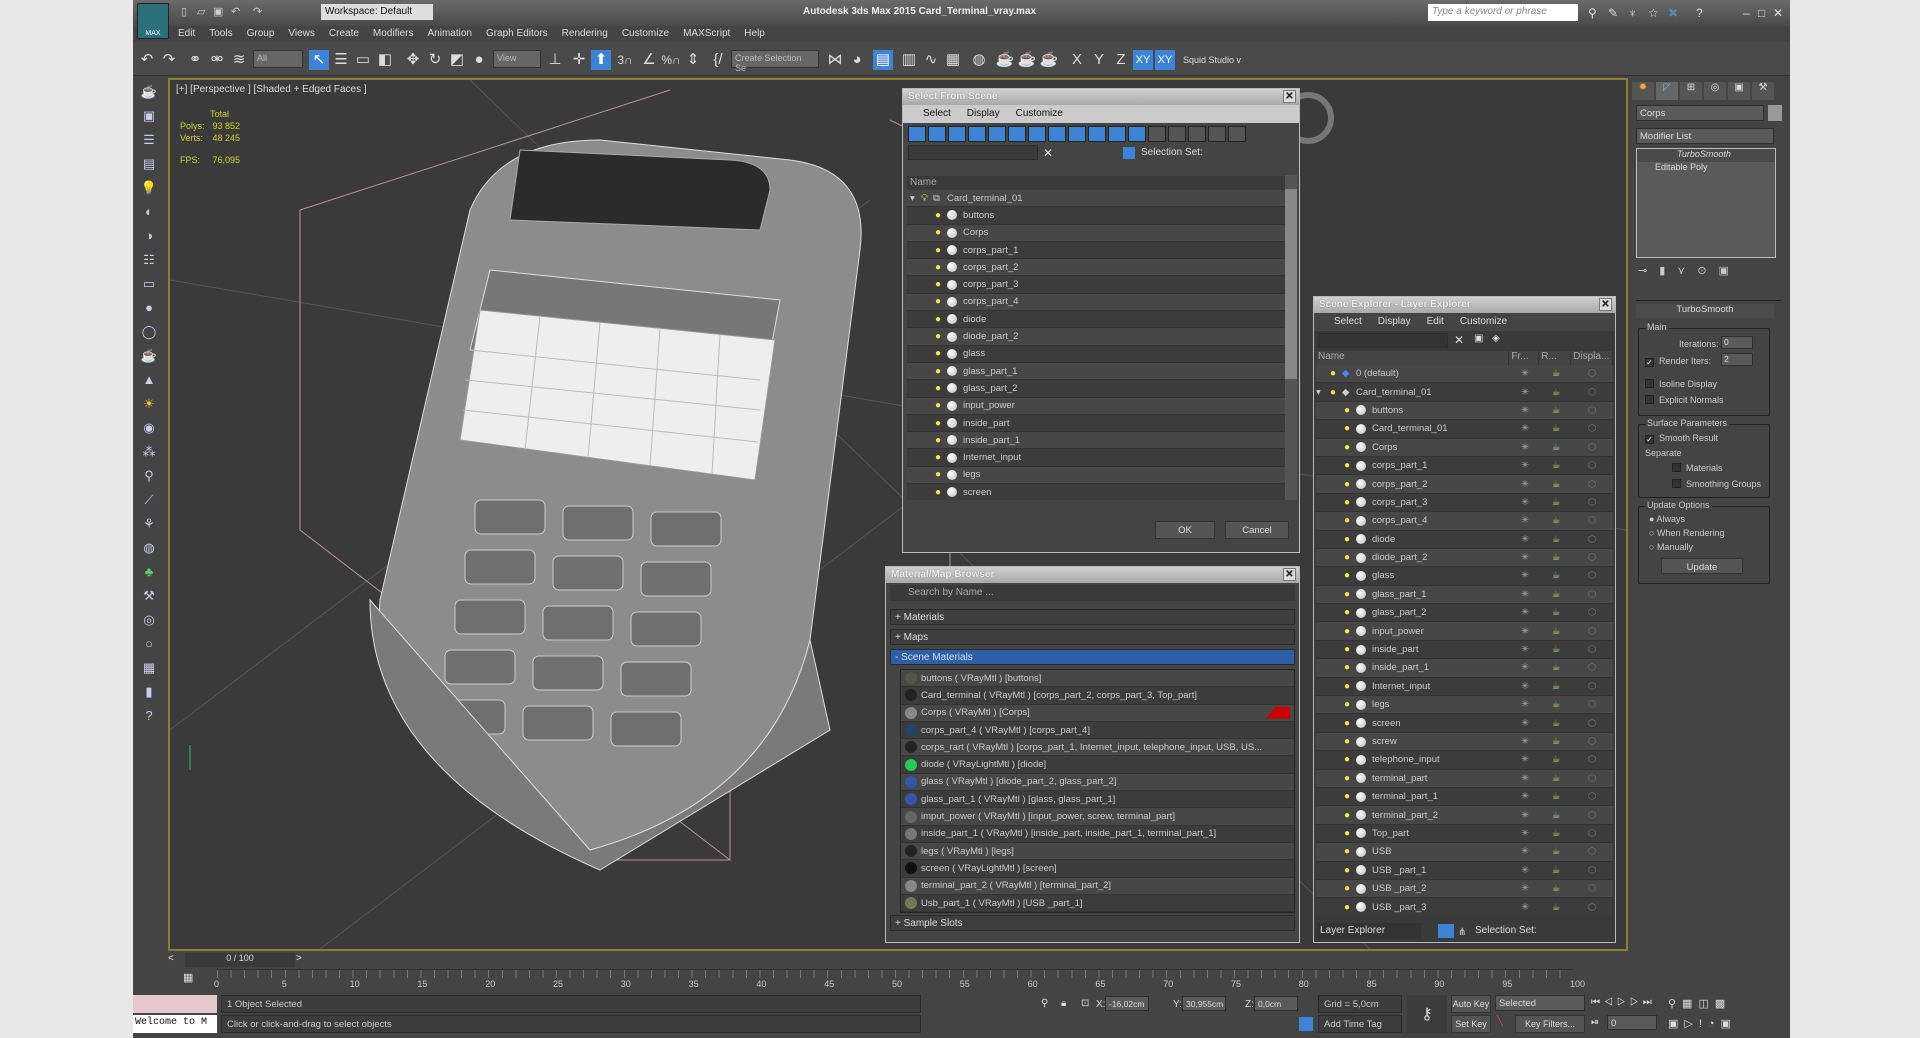 Image resolution: width=1920 pixels, height=1038 pixels. I want to click on layer-item: ● USB _part_1 ✳ ☕︎ ⬡, so click(1464, 870).